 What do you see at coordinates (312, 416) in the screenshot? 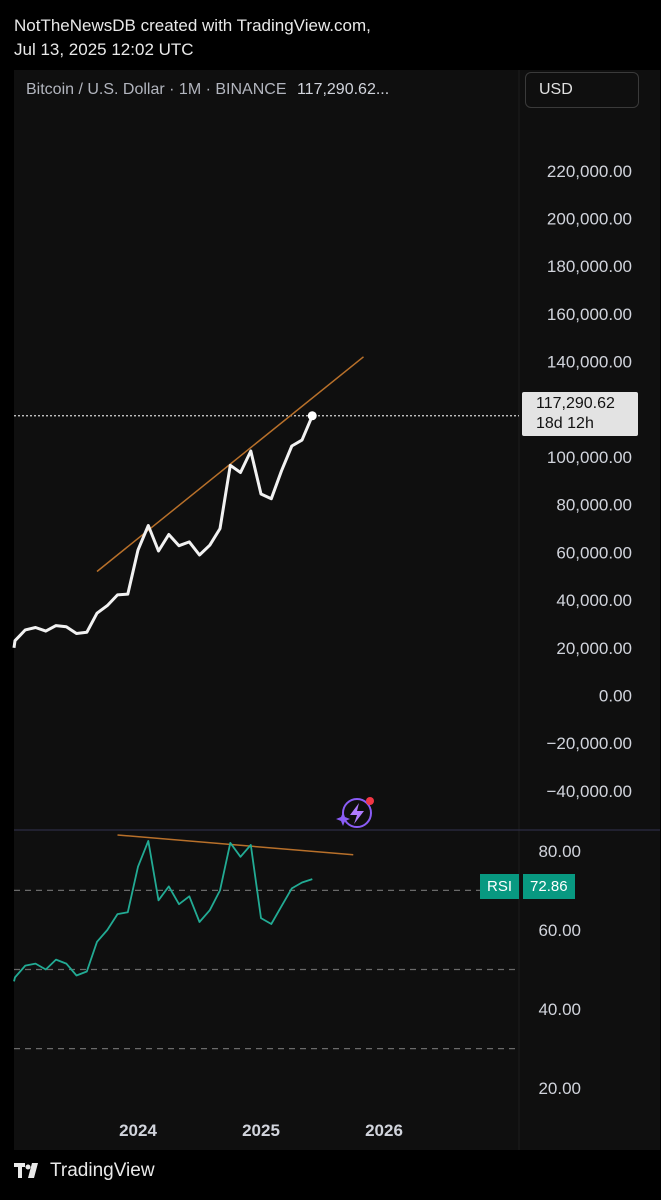
I see `last-price-marker` at bounding box center [312, 416].